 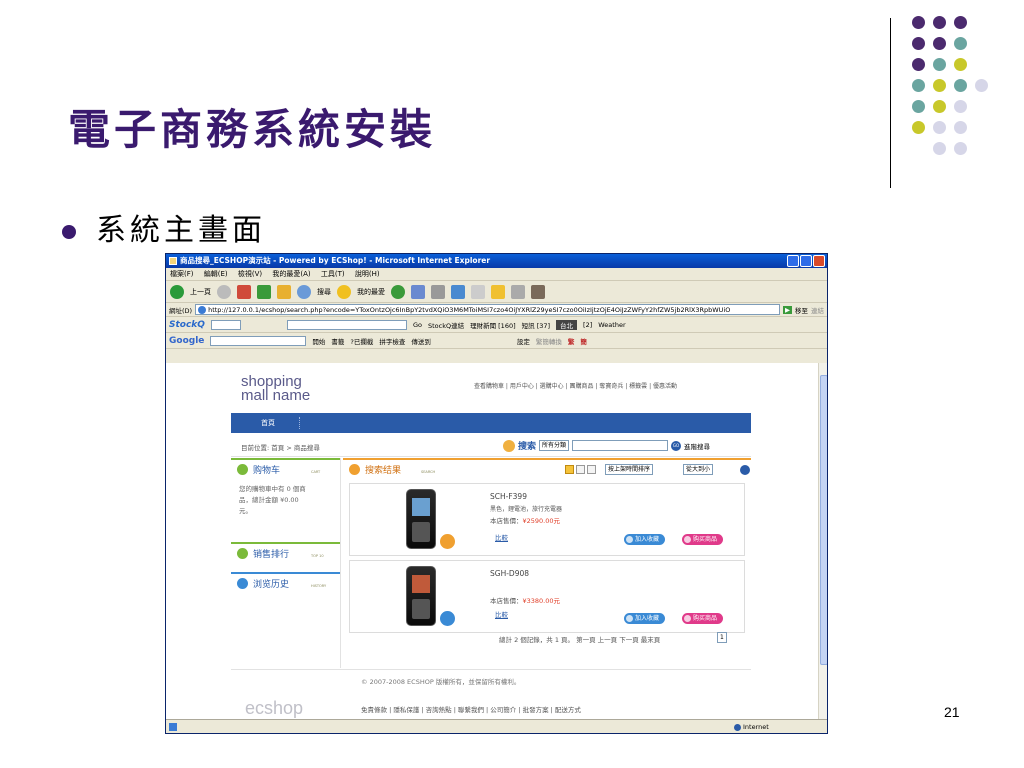 I want to click on results-header: 搜索结果 SEARCH 按上架時間排序 從大到小, so click(x=547, y=468).